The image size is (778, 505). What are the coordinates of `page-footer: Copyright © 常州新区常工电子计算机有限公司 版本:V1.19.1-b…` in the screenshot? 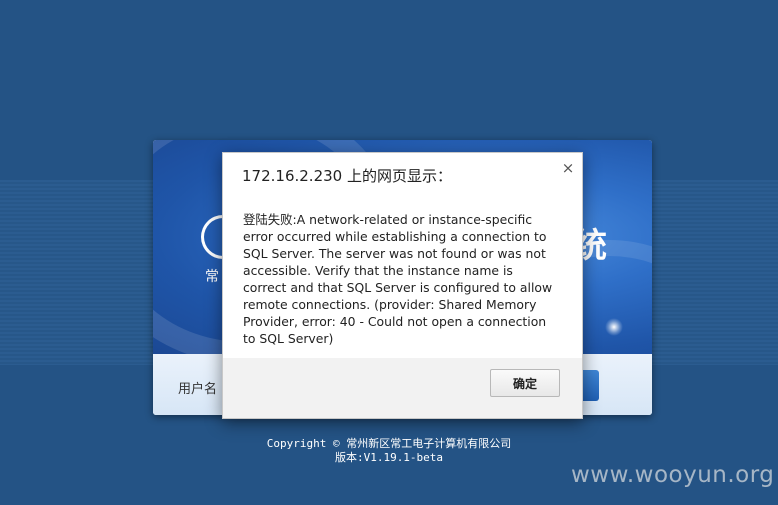 It's located at (389, 451).